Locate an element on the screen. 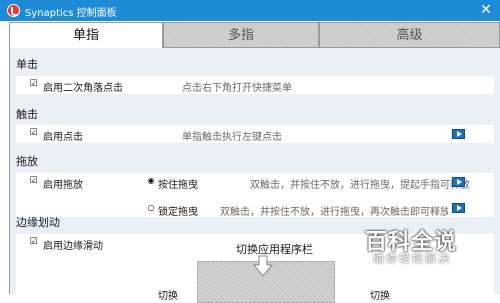 This screenshot has width=500, height=303. hold-drag-description: 双触击，并按住不放，进行拖曳，提起手指可释放 is located at coordinates (360, 185).